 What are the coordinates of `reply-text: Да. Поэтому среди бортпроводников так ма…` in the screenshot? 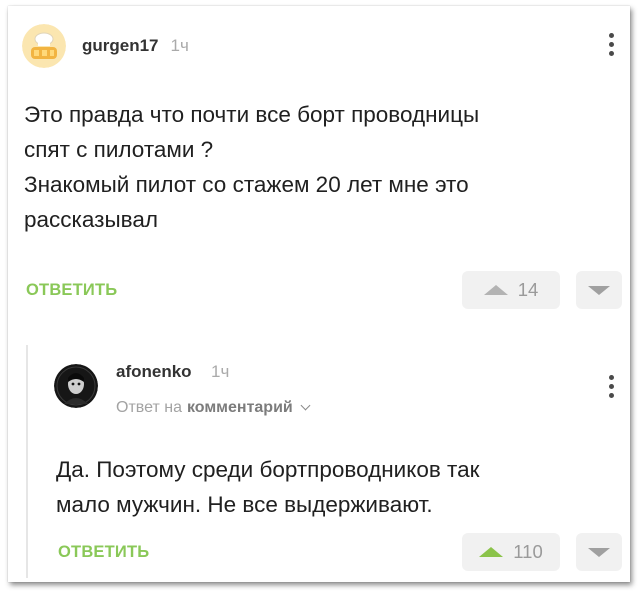 It's located at (267, 487).